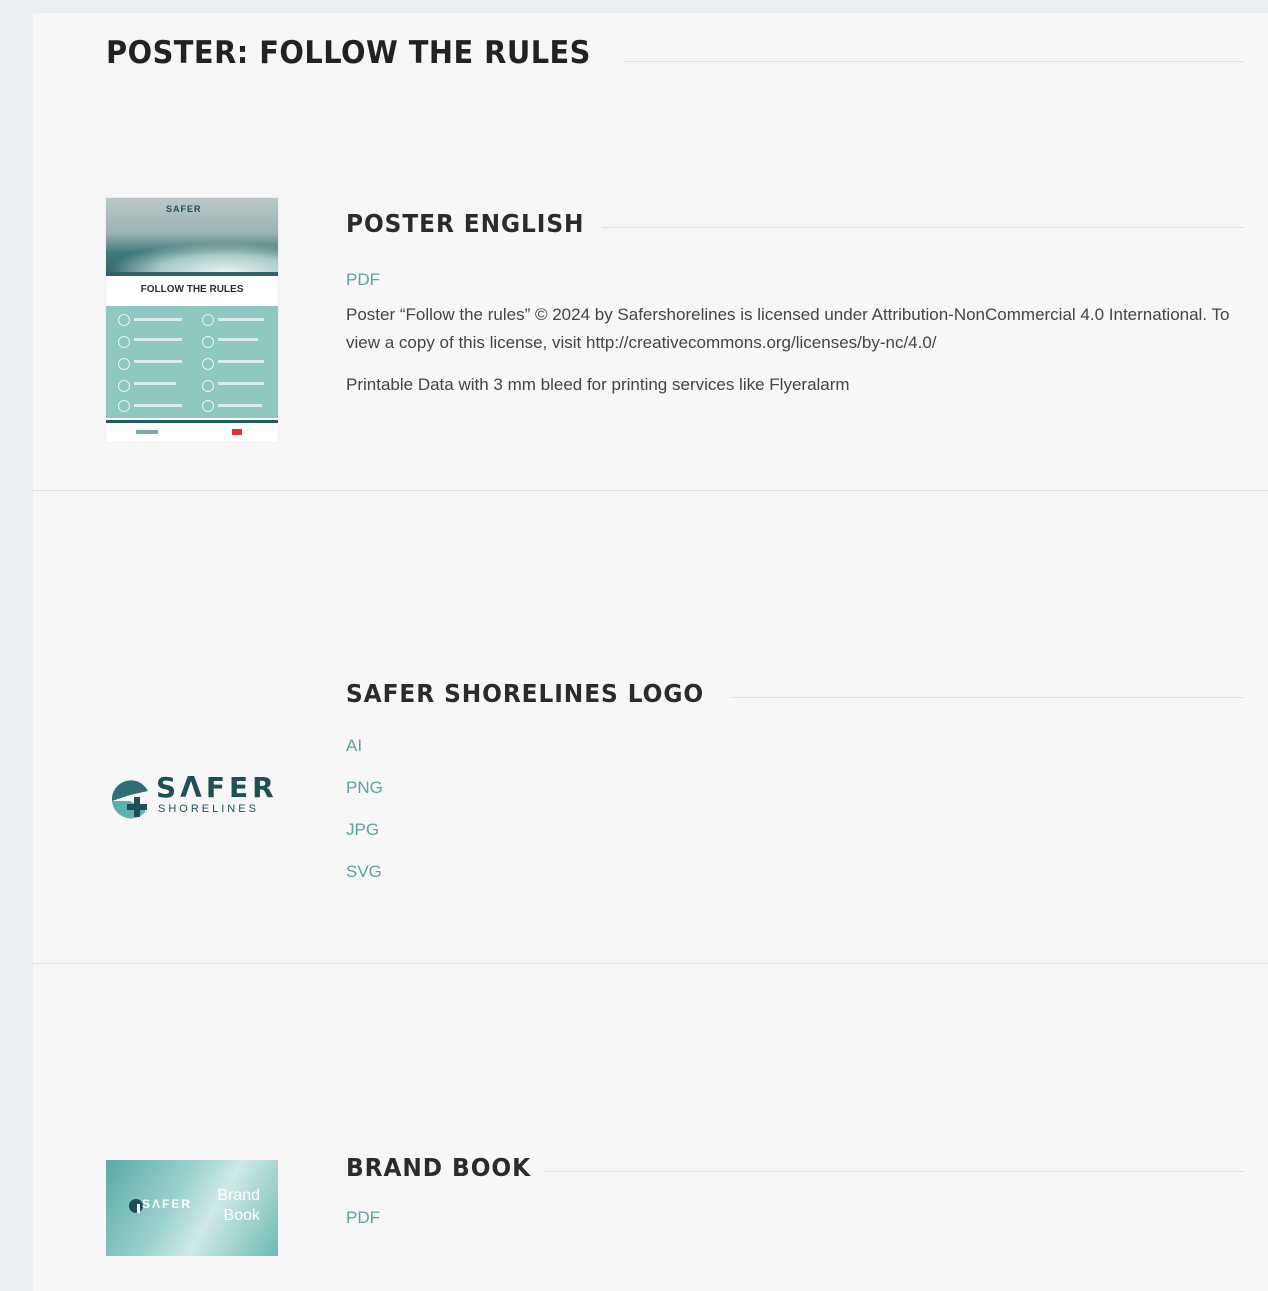  Describe the element at coordinates (208, 809) in the screenshot. I see `logo-subtext: SHORELINES` at that location.